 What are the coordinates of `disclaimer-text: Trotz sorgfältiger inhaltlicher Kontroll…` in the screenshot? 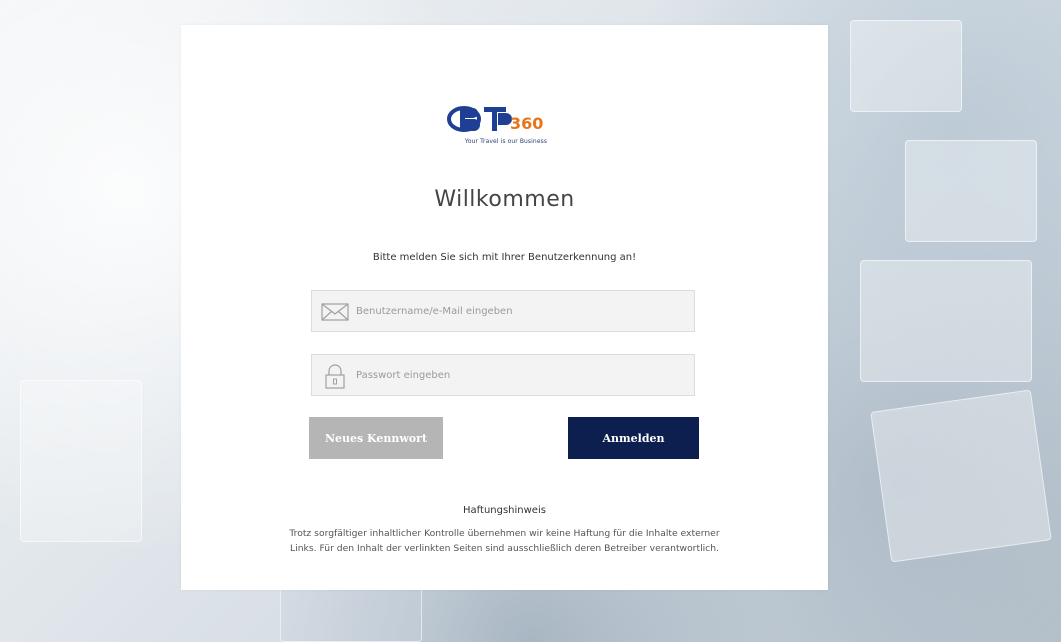 It's located at (504, 541).